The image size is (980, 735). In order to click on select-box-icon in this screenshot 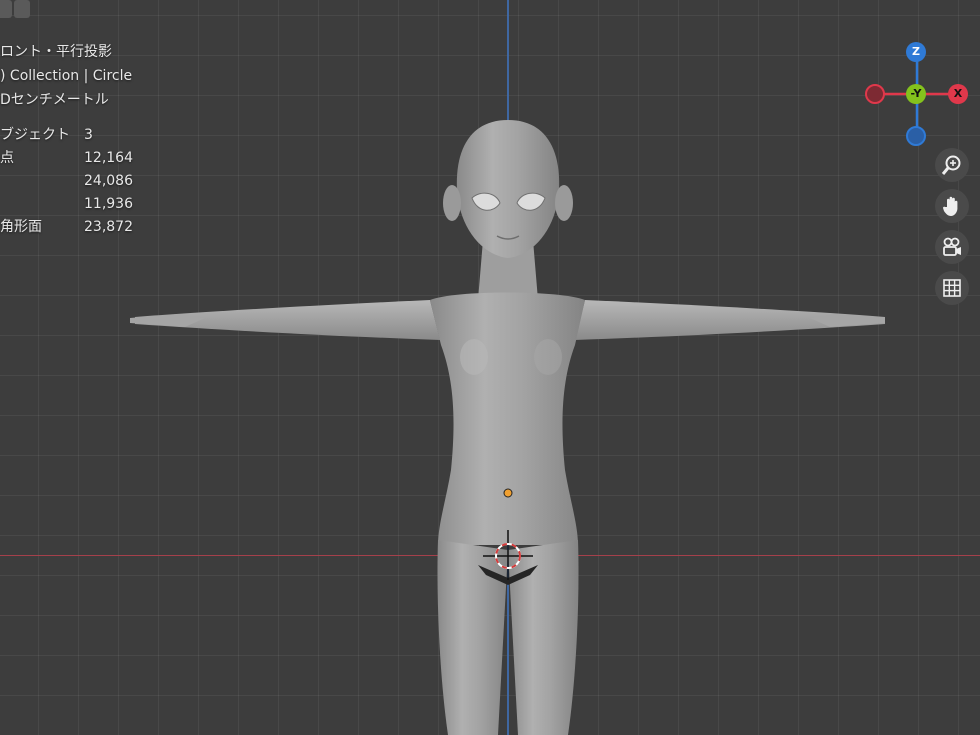, I will do `click(22, 9)`.